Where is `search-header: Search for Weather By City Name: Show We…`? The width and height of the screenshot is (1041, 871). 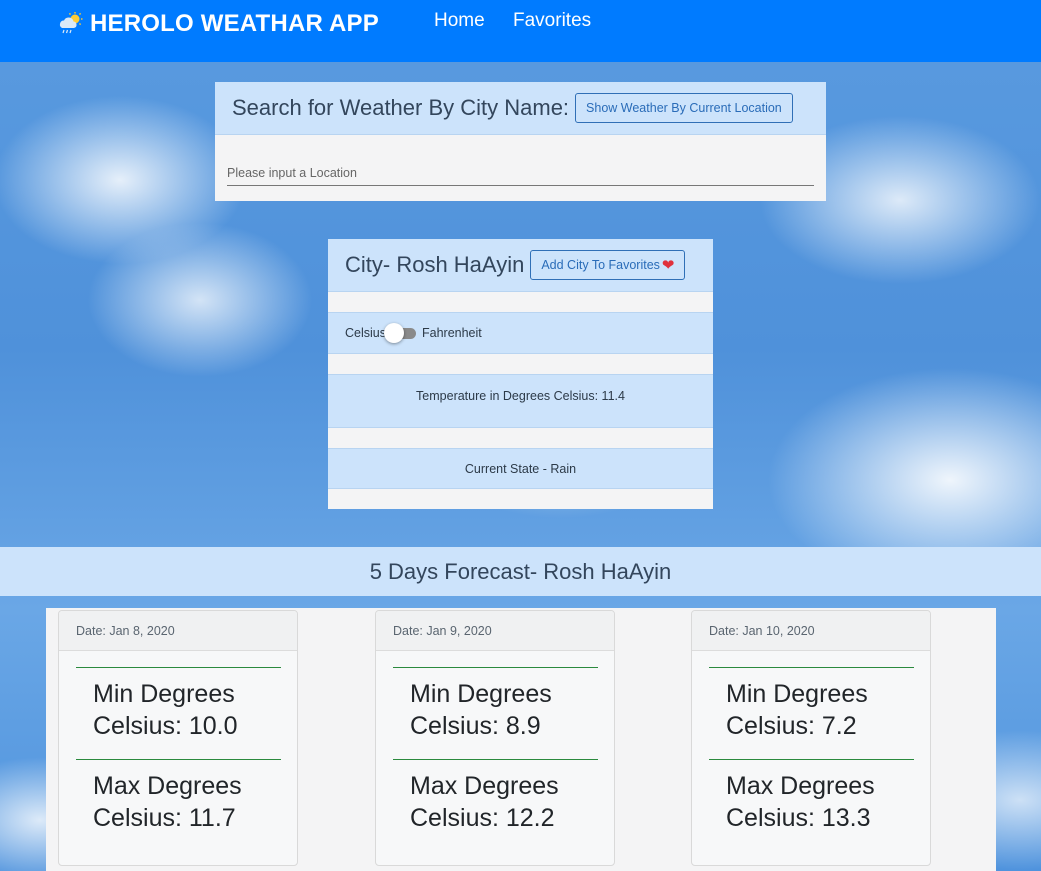 search-header: Search for Weather By City Name: Show We… is located at coordinates (520, 108).